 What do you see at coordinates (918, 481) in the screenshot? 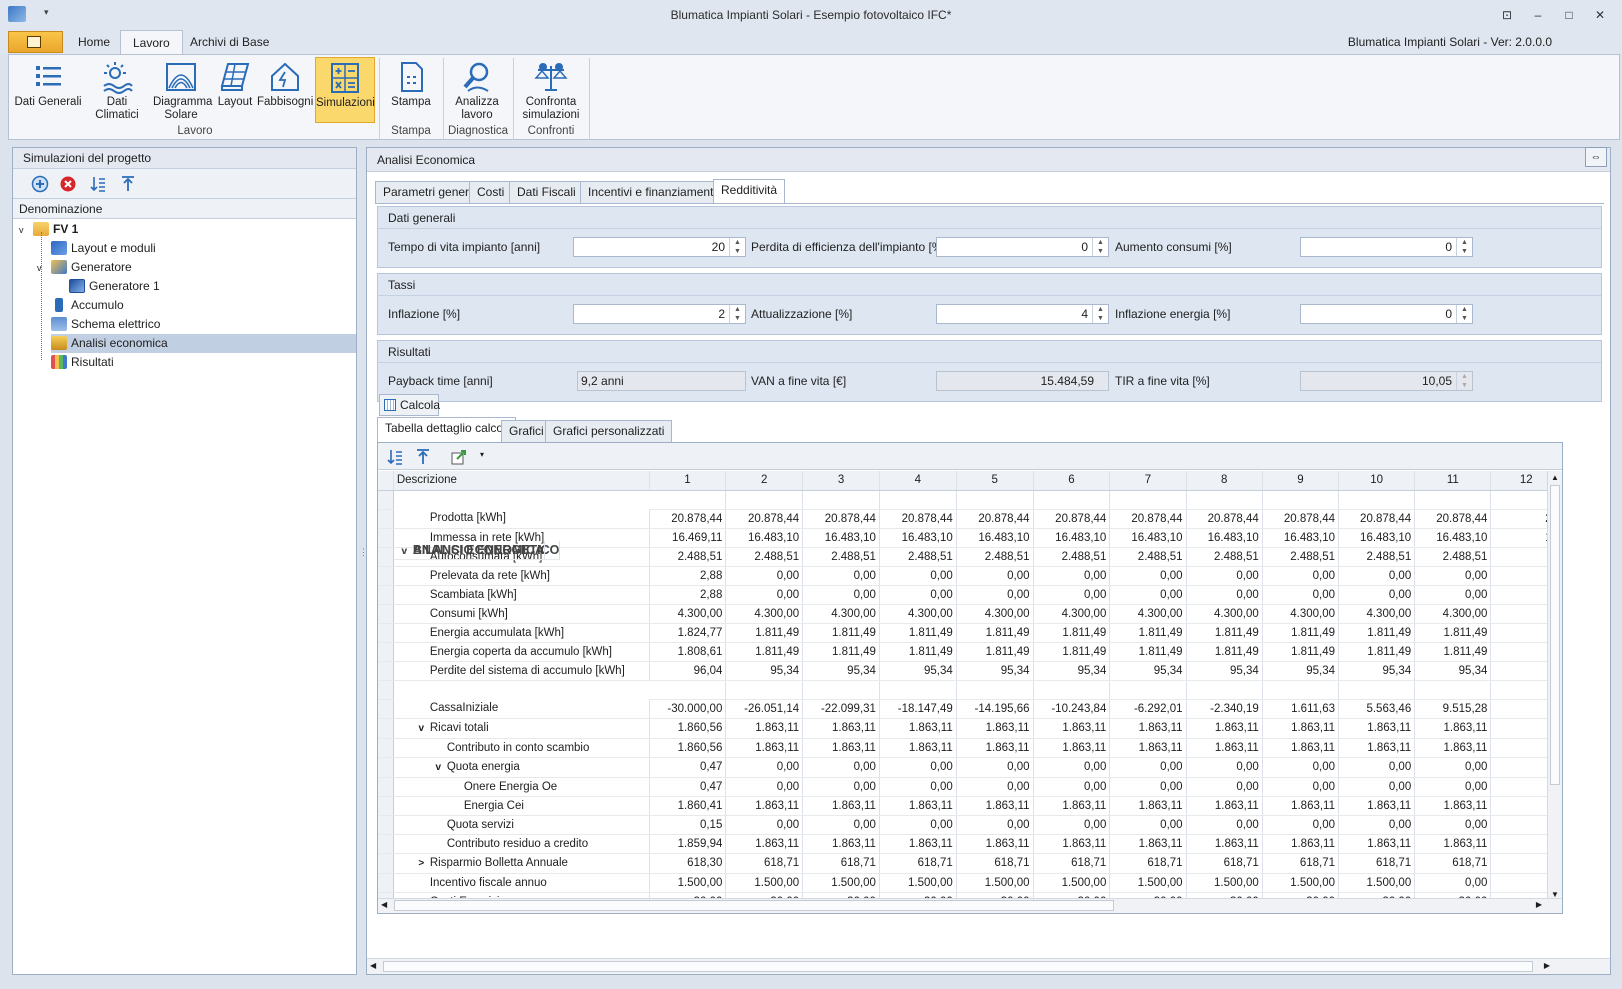
I see `column-header-year: 4` at bounding box center [918, 481].